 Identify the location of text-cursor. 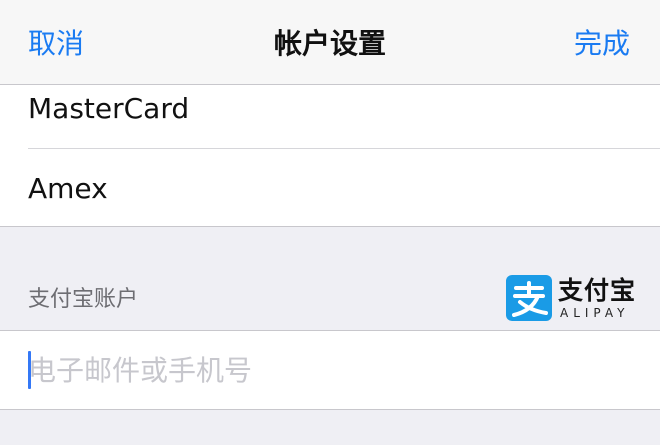
(29, 370).